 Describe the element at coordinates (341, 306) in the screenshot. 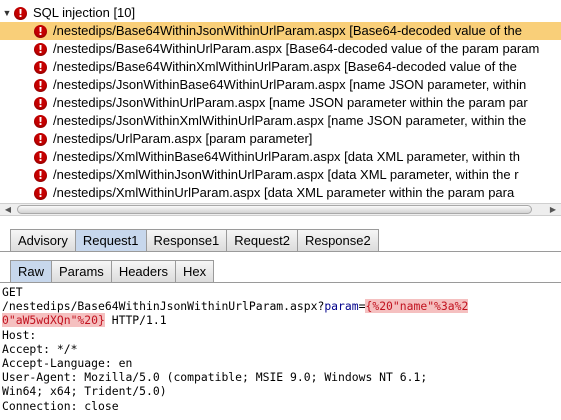

I see `param-name: param` at that location.